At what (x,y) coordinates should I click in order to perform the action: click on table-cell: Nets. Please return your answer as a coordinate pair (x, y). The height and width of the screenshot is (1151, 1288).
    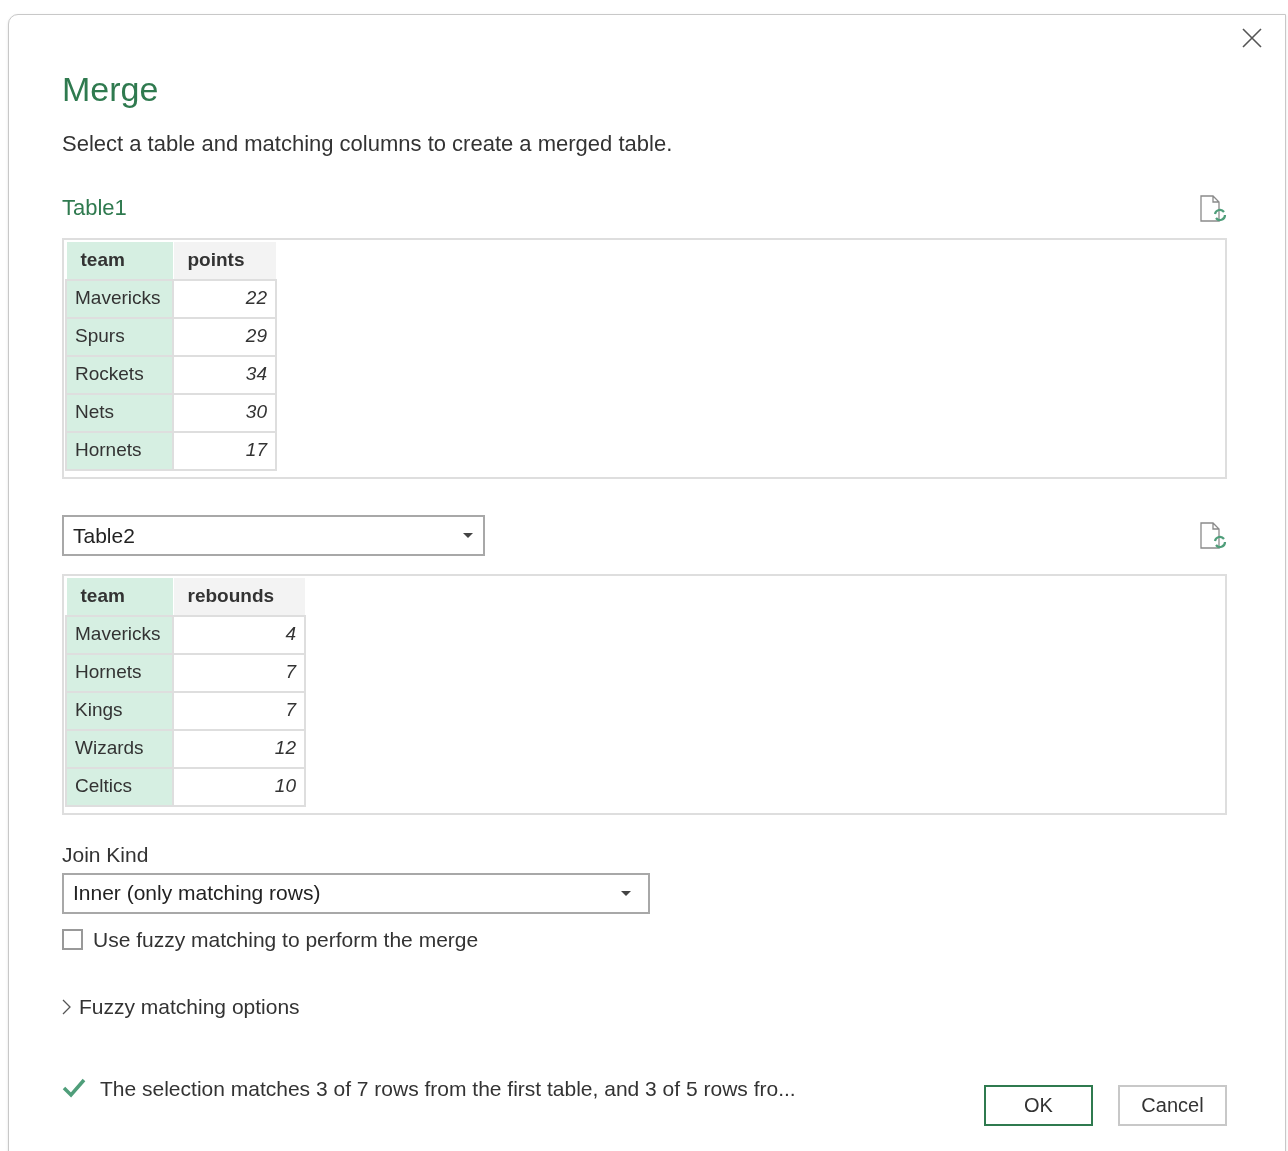
    Looking at the image, I should click on (119, 412).